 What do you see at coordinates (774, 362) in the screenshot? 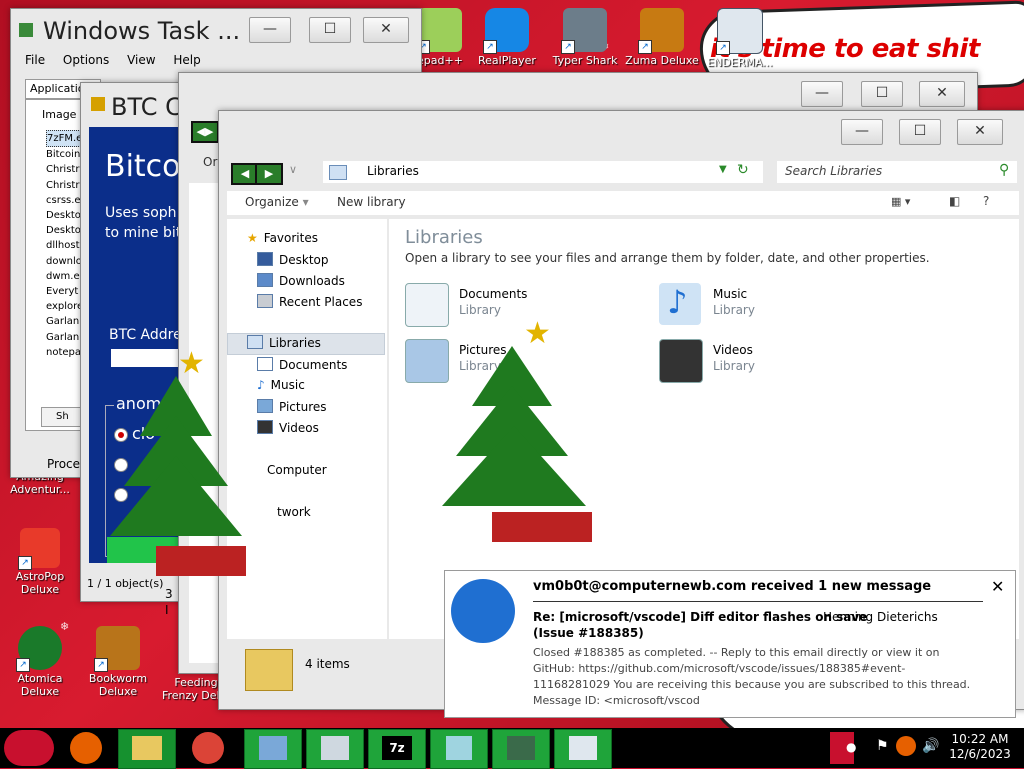
I see `library-videos: Videos Library` at bounding box center [774, 362].